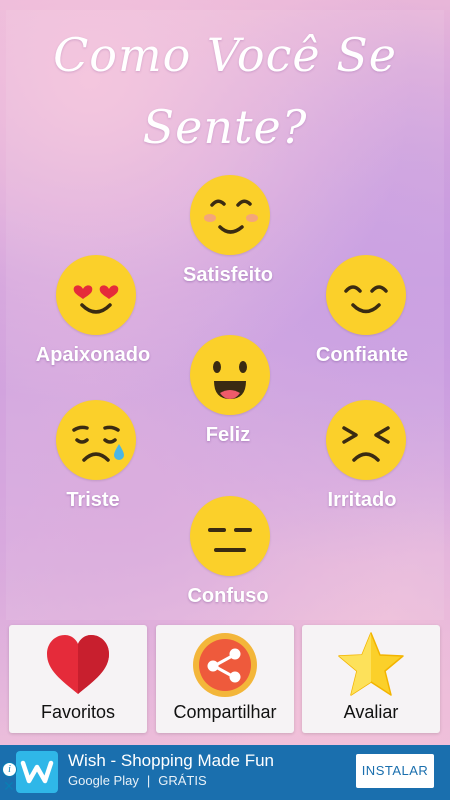 The height and width of the screenshot is (800, 450). Describe the element at coordinates (395, 771) in the screenshot. I see `install-button: INSTALAR` at that location.